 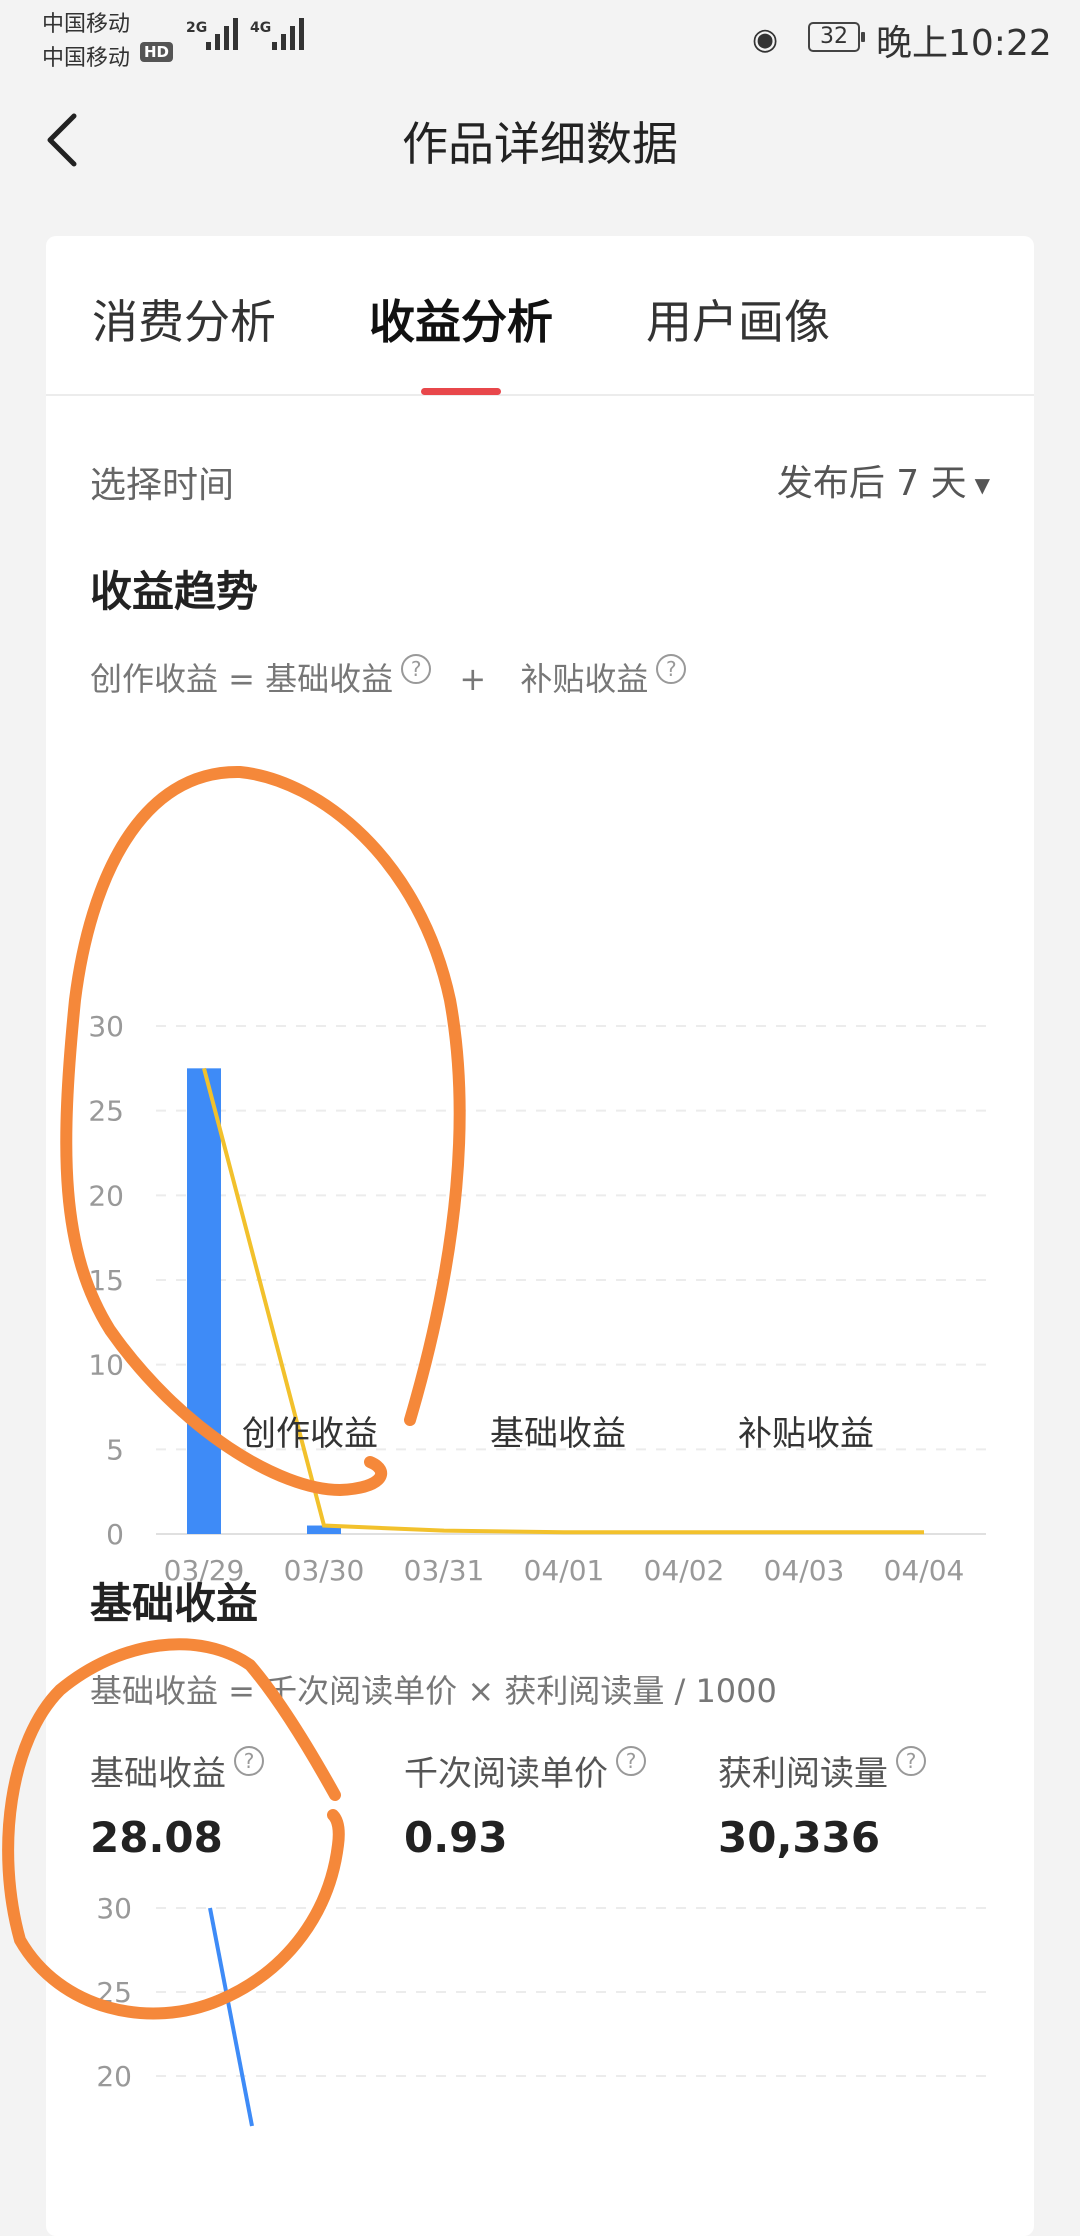 I want to click on stat-profit-reads: 获利阅读量? 30,336, so click(x=822, y=1804).